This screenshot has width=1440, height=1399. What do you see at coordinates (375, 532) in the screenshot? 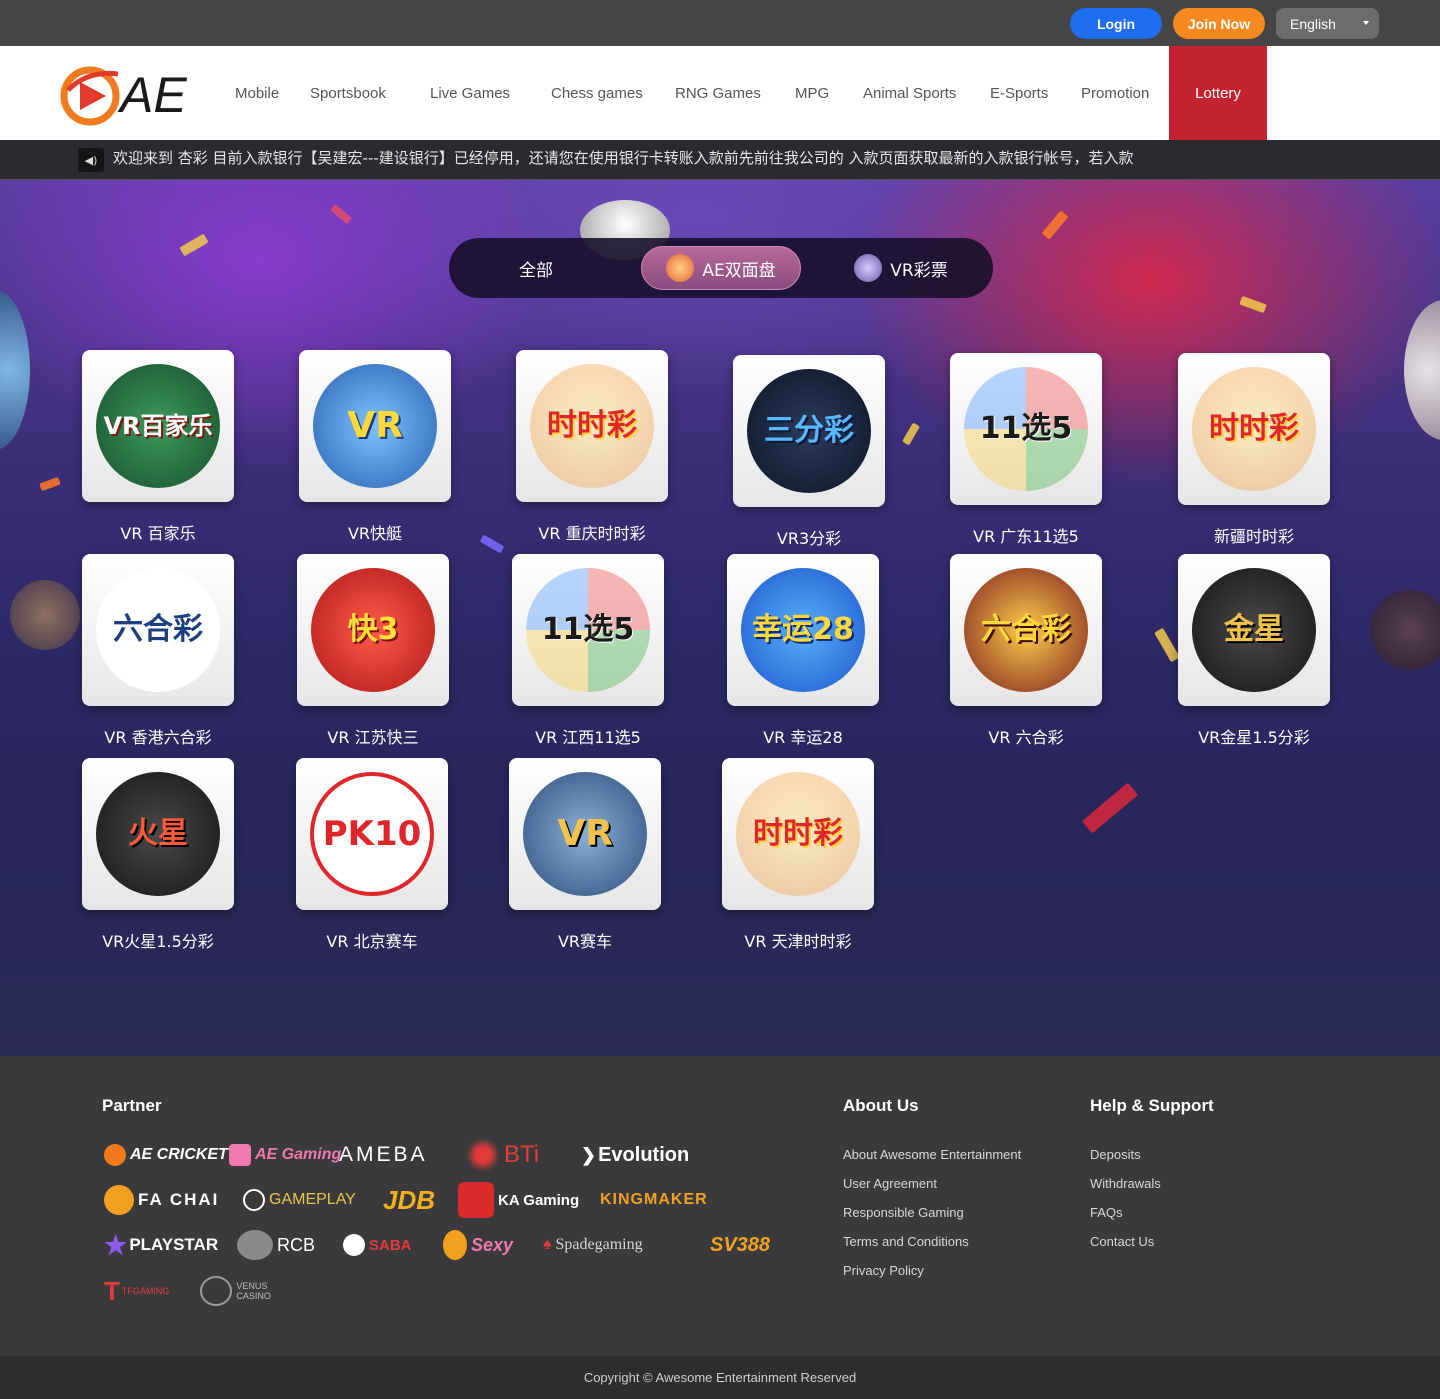
I see `game-title: VR快艇` at bounding box center [375, 532].